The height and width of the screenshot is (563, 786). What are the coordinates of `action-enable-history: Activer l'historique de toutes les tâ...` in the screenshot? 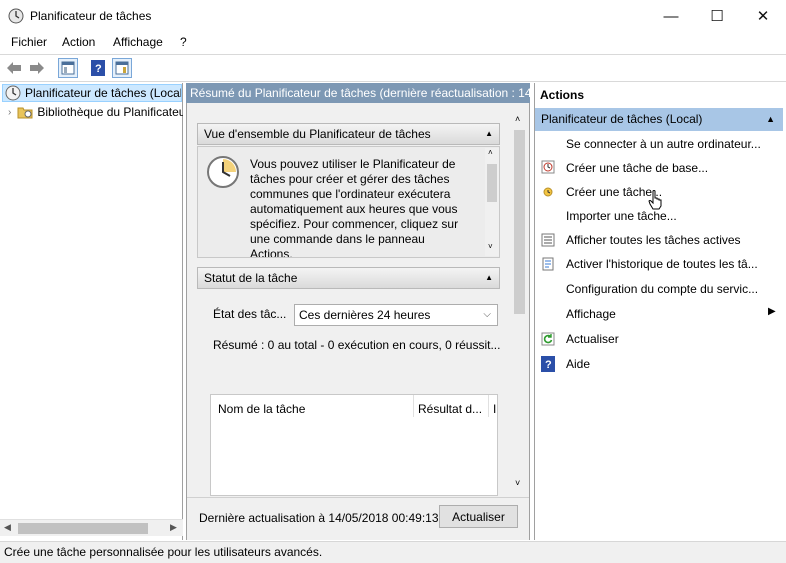 It's located at (662, 264).